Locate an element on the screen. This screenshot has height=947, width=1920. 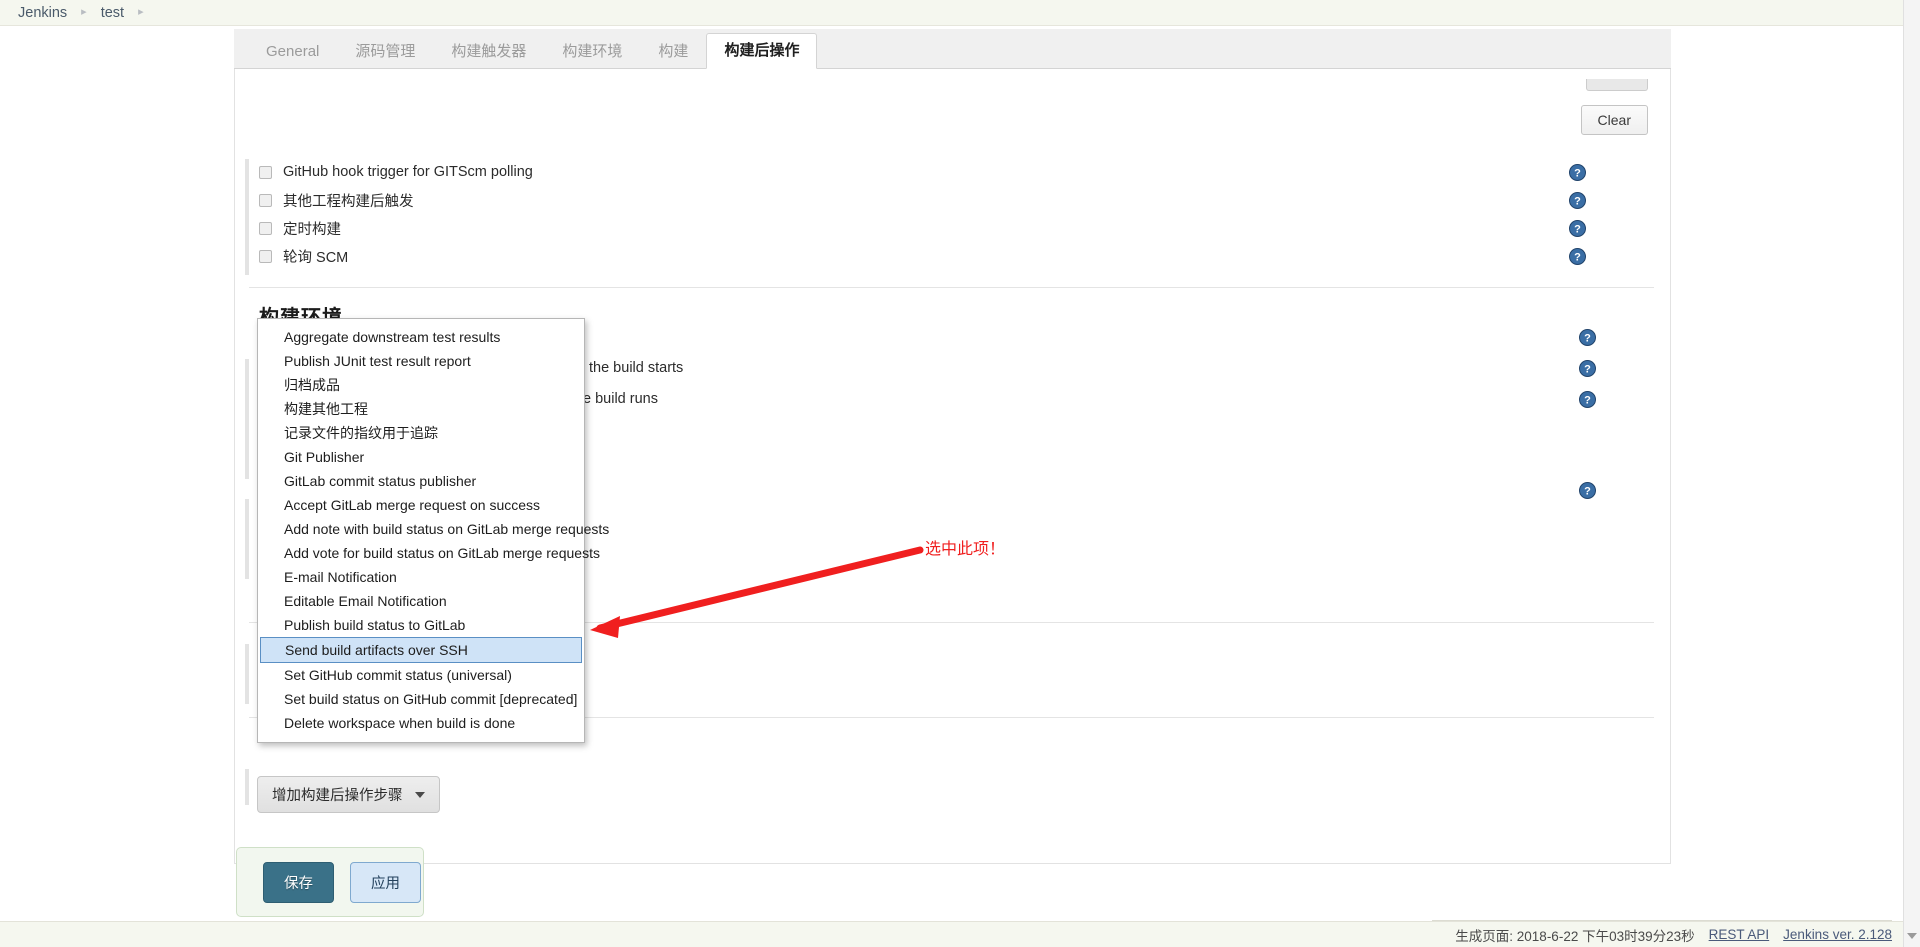
footer-rest-api-link: REST API is located at coordinates (1739, 934).